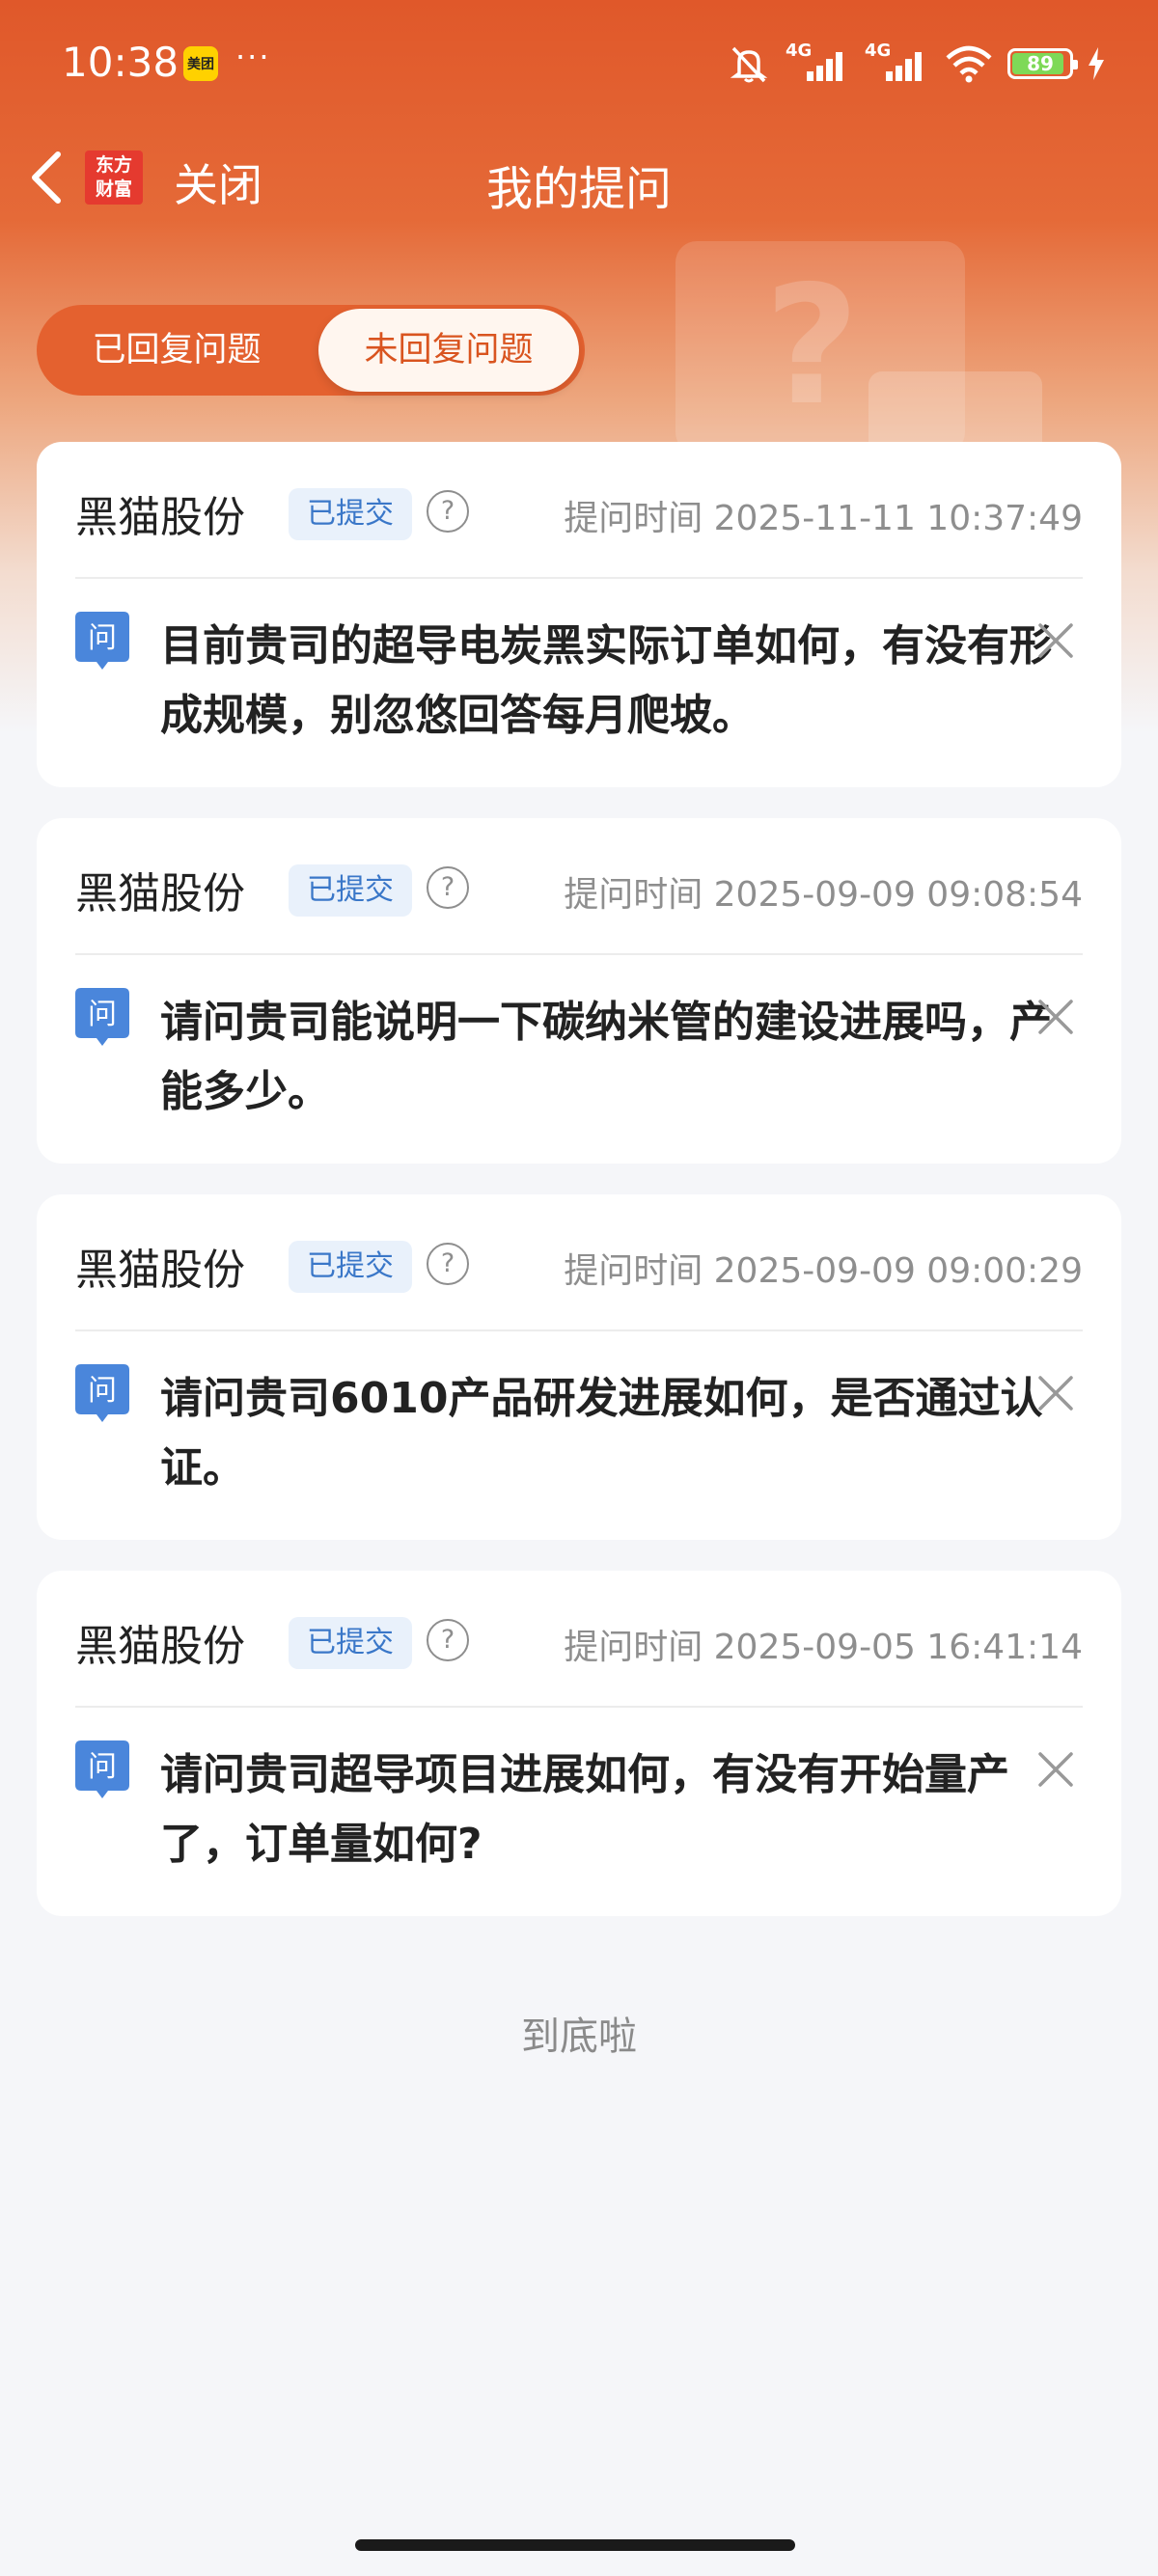 Image resolution: width=1158 pixels, height=2576 pixels. I want to click on status-icons: 4G 4G 89, so click(916, 62).